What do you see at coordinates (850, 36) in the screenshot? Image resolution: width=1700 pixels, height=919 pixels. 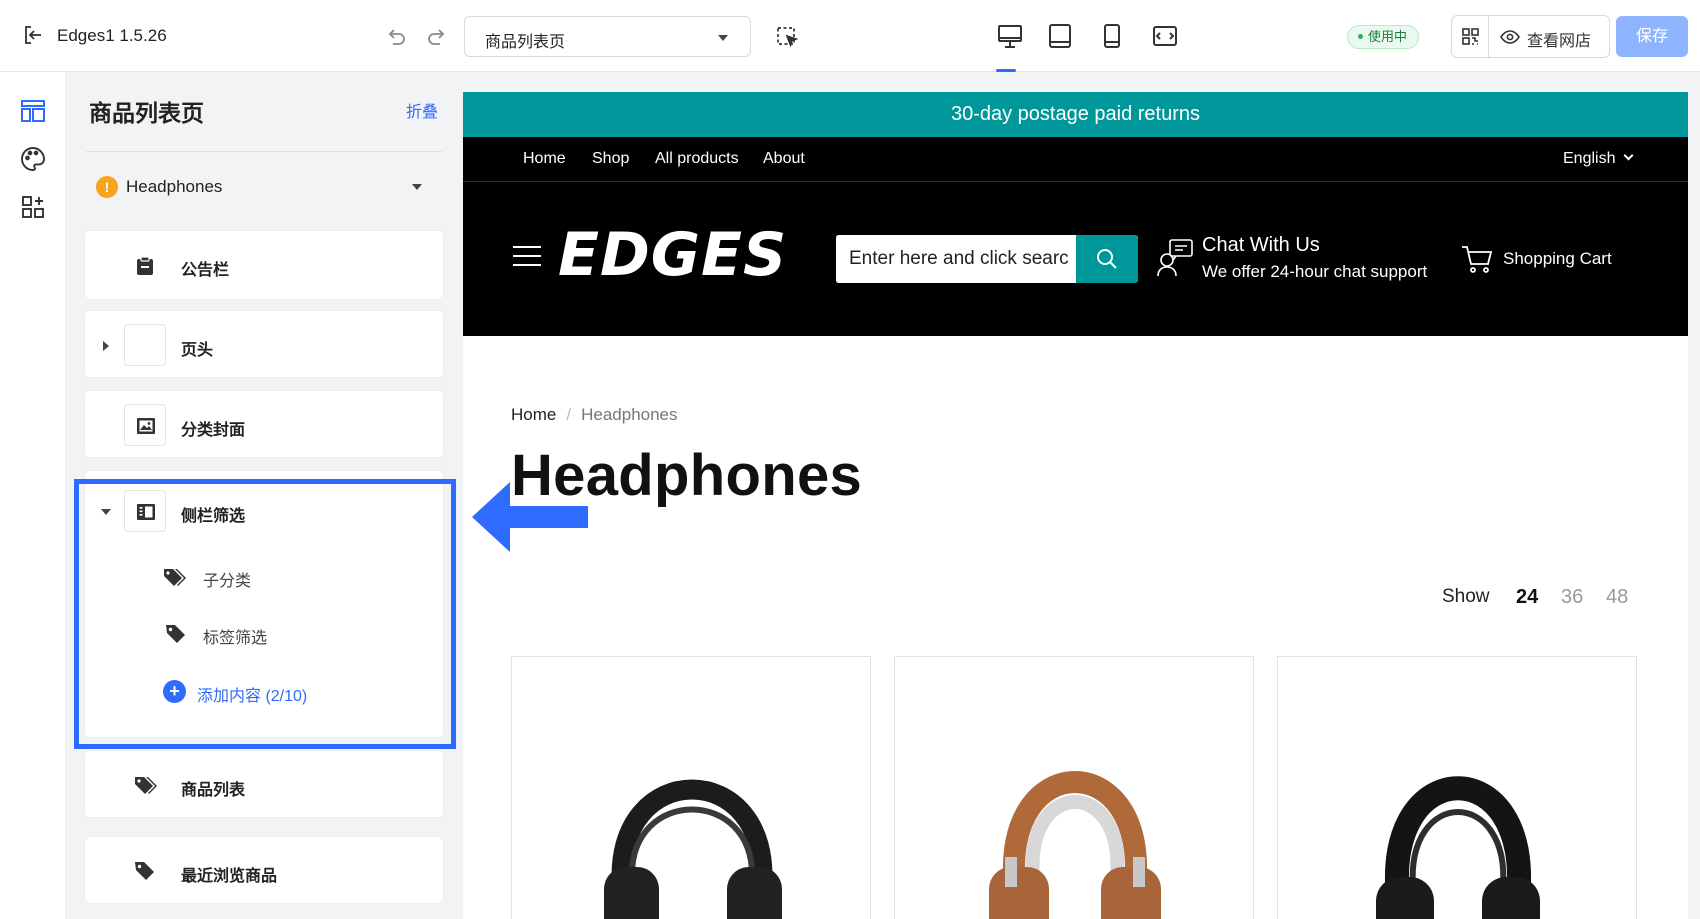 I see `top-bar: Edges1 1.5.26 商品列表页 使用中 查看网店 保存` at bounding box center [850, 36].